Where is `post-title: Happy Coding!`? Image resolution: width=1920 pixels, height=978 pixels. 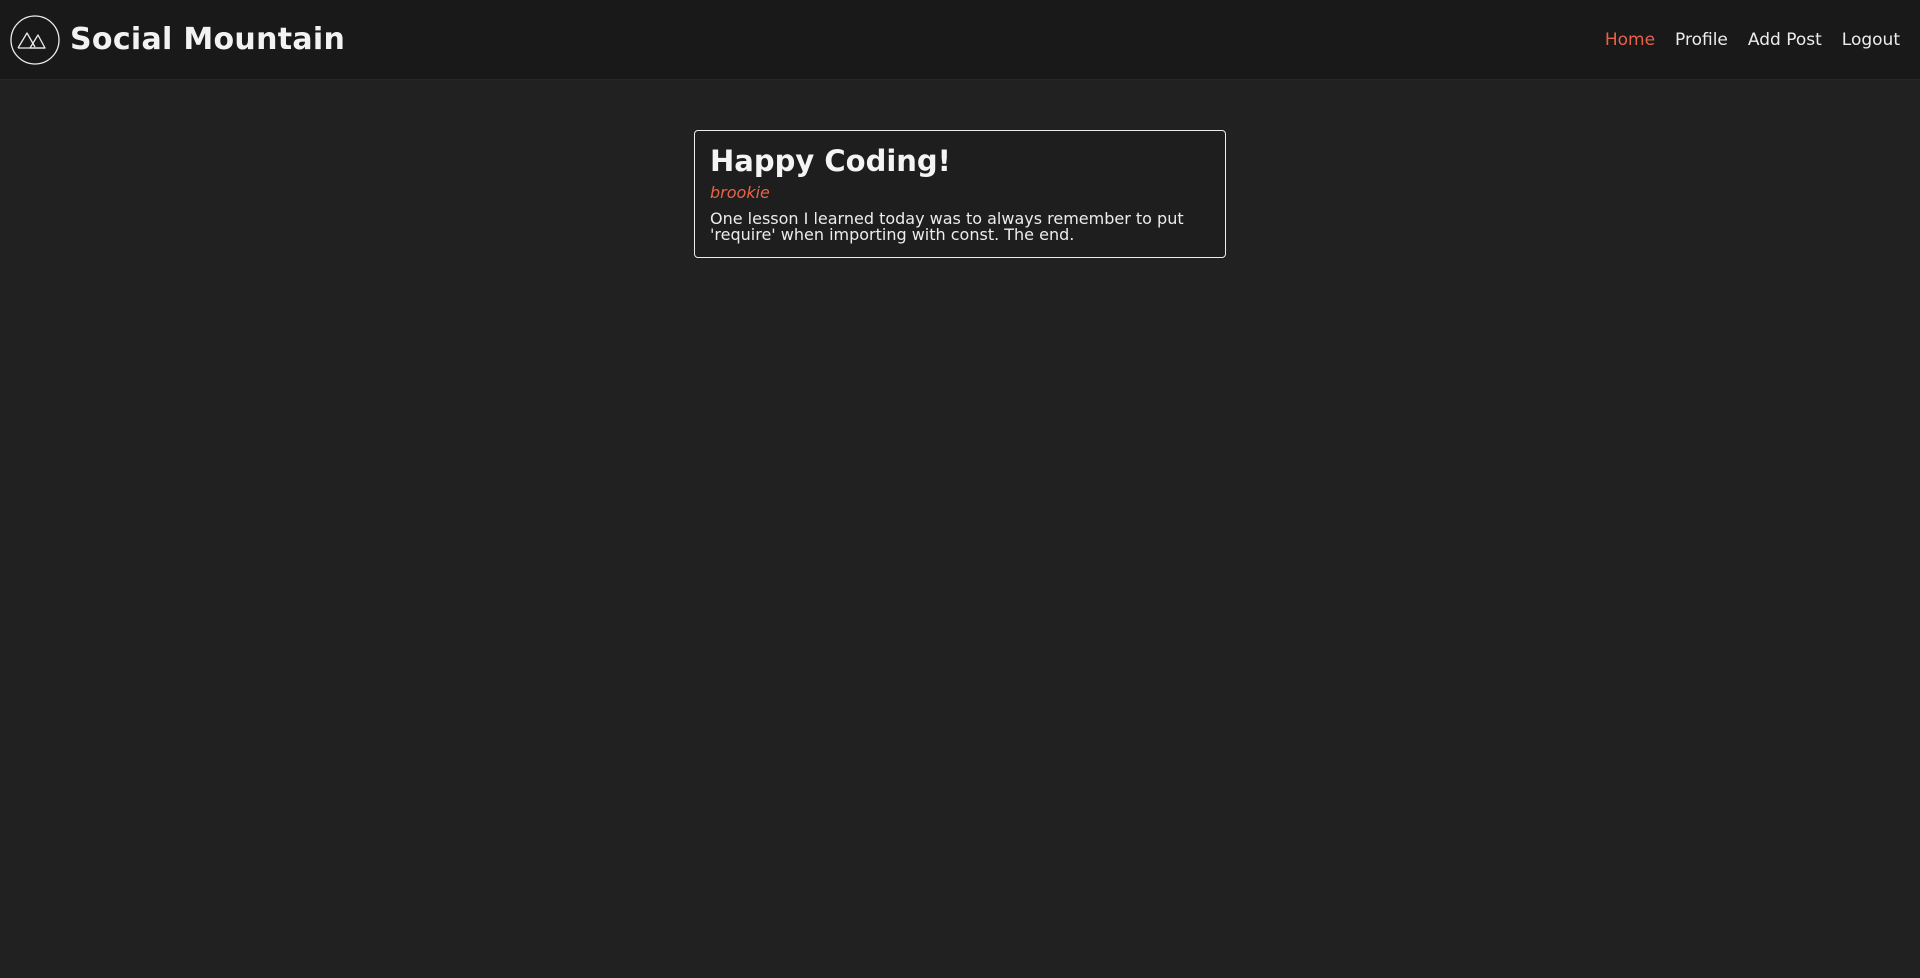
post-title: Happy Coding! is located at coordinates (830, 161).